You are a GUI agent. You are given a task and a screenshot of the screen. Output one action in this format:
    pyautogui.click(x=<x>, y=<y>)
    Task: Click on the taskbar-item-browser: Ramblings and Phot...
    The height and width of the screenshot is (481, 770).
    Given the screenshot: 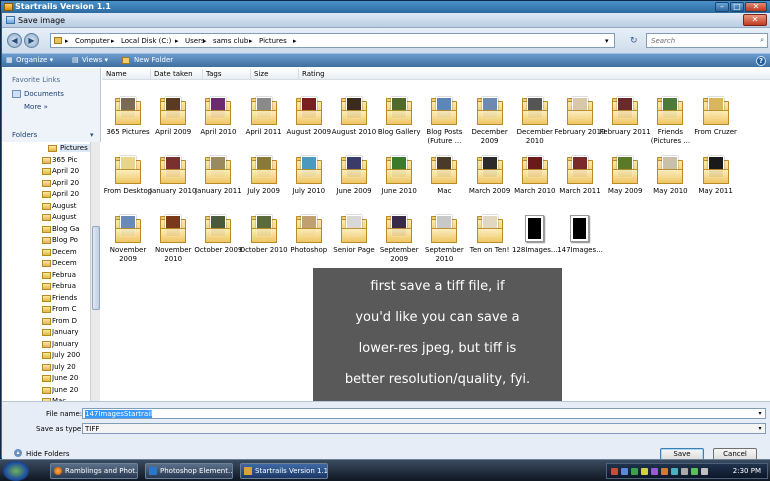 What is the action you would take?
    pyautogui.click(x=94, y=471)
    